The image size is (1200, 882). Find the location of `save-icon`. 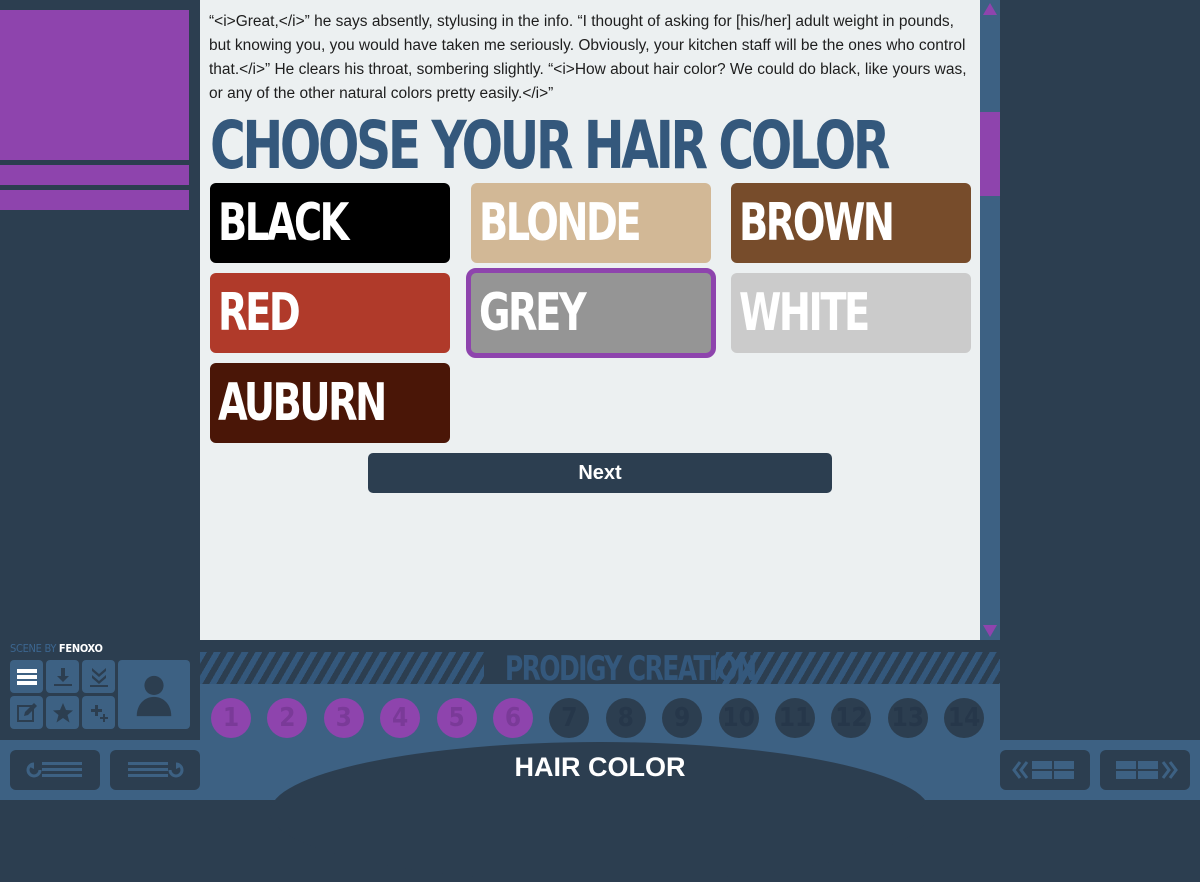

save-icon is located at coordinates (62, 676).